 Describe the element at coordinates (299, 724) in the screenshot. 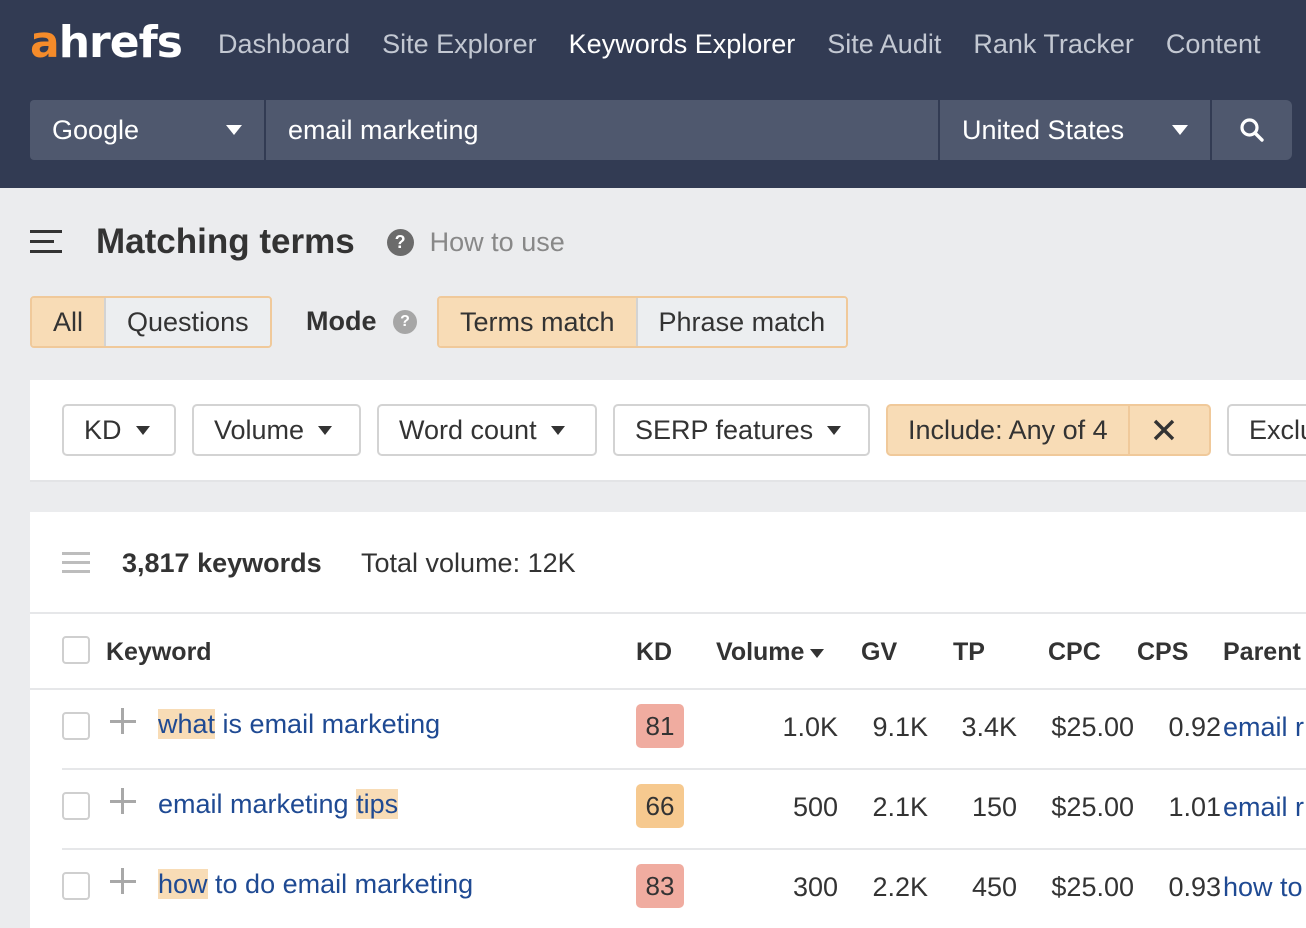

I see `keyword-link: what is email marketing` at that location.